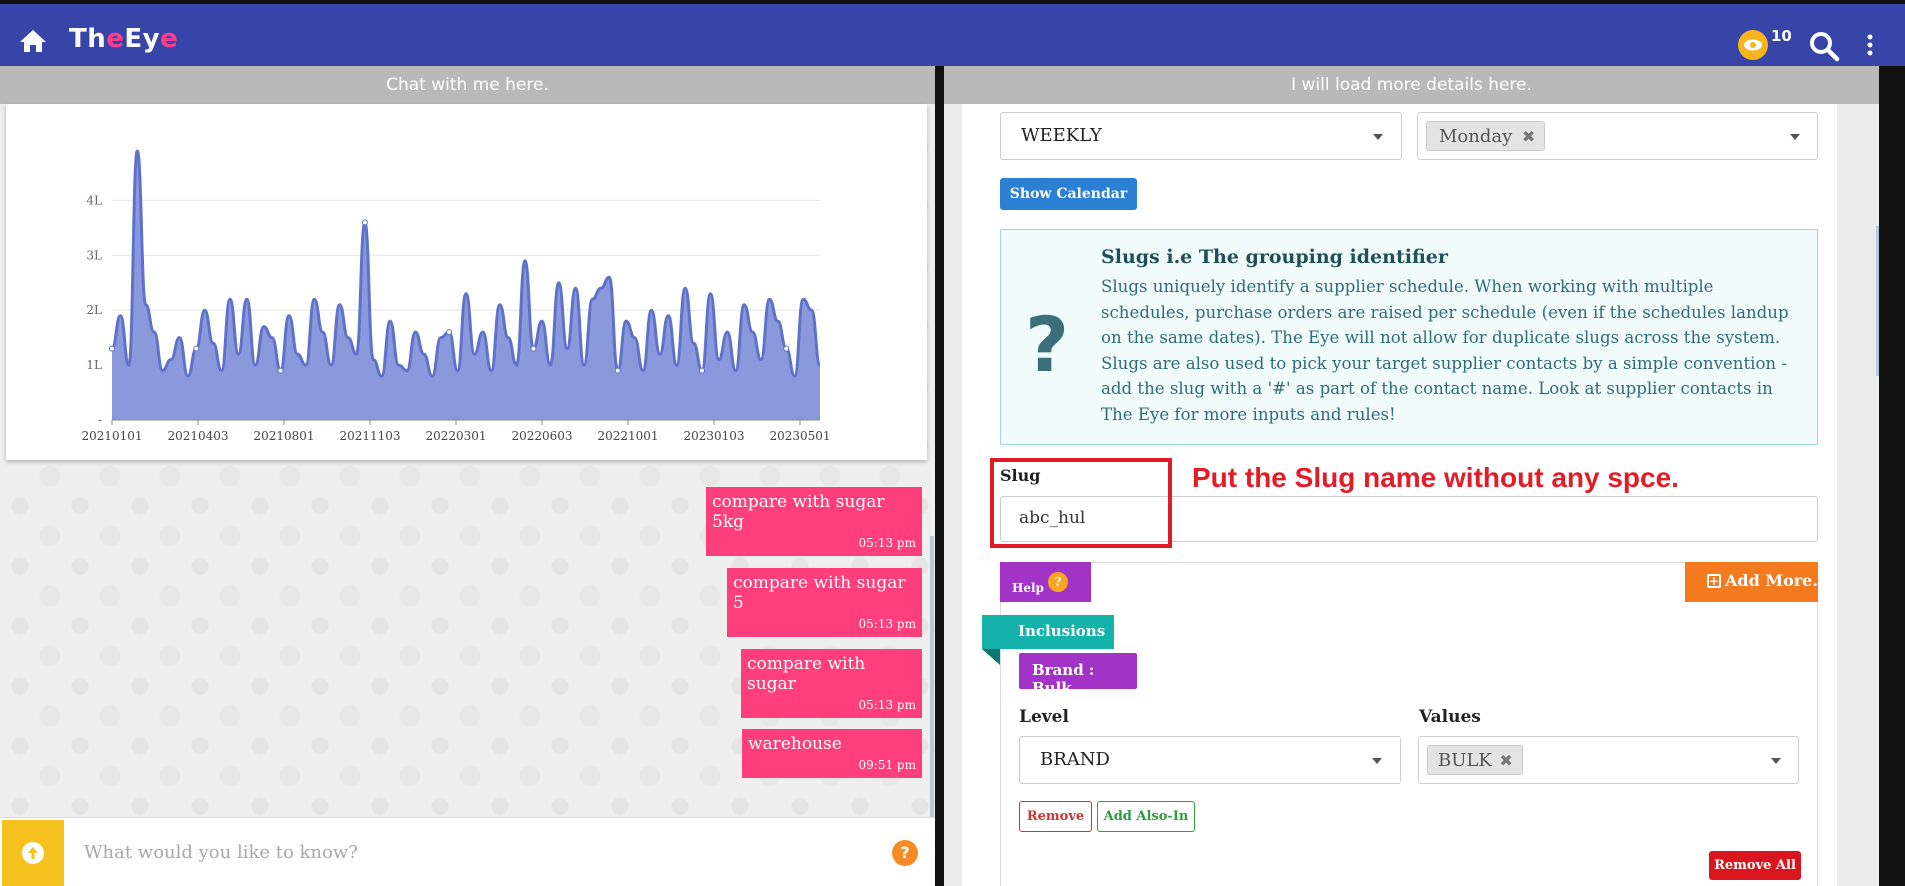 This screenshot has height=886, width=1905. What do you see at coordinates (1617, 136) in the screenshot?
I see `day-select: Monday ✖` at bounding box center [1617, 136].